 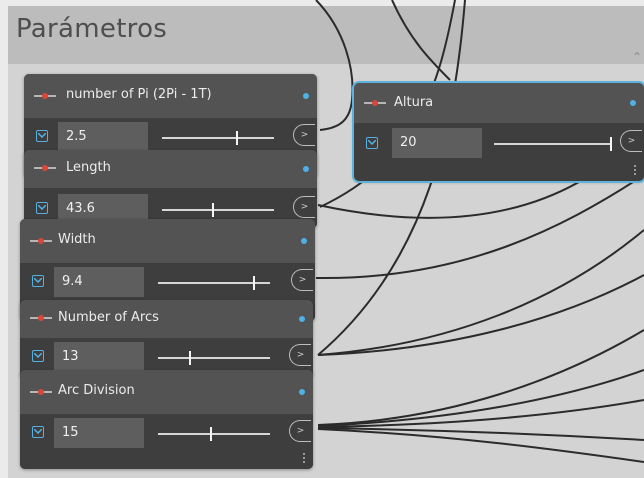 I want to click on value-field: 20, so click(x=437, y=143).